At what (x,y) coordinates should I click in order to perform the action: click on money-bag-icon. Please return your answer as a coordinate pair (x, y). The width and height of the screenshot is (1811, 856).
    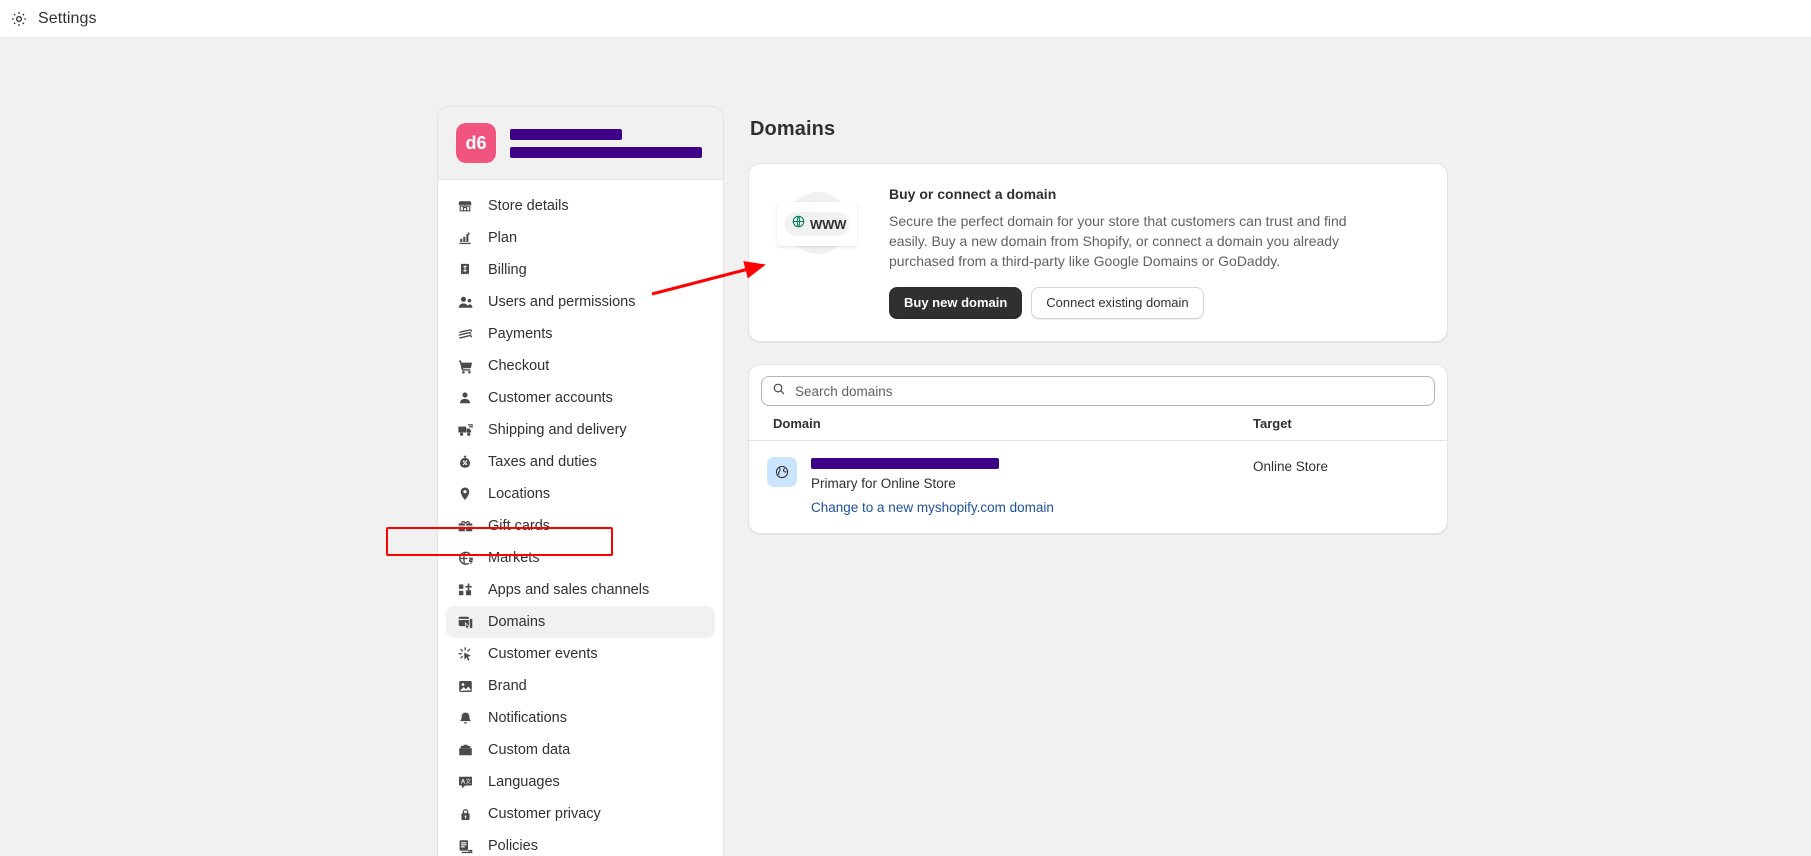
    Looking at the image, I should click on (465, 462).